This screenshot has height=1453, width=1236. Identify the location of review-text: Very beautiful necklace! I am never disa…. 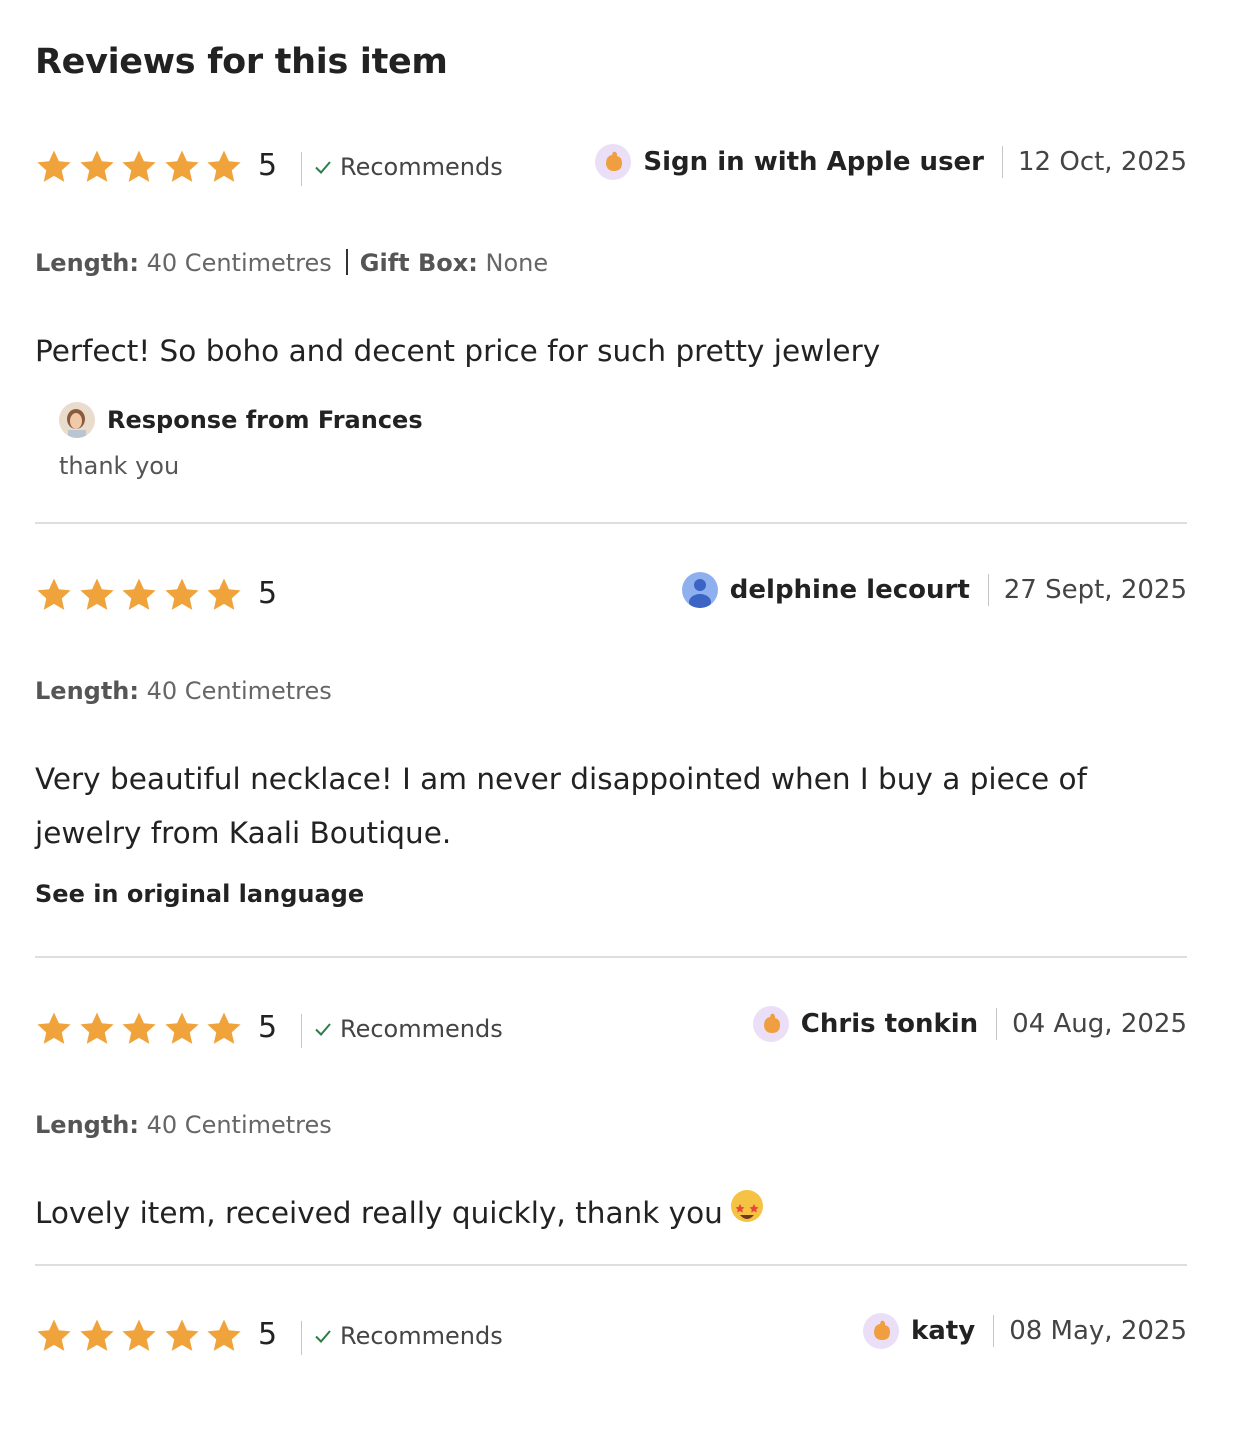
(561, 806).